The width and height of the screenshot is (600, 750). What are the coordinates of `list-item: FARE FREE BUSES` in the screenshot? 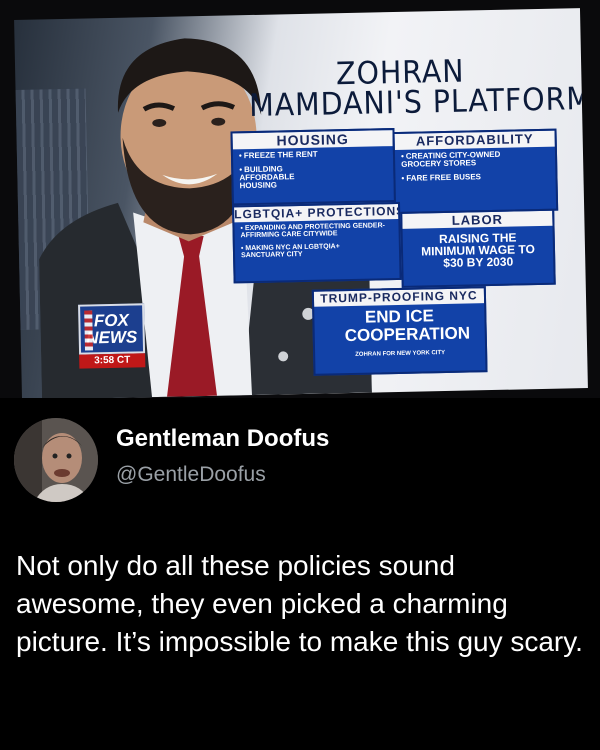 It's located at (476, 177).